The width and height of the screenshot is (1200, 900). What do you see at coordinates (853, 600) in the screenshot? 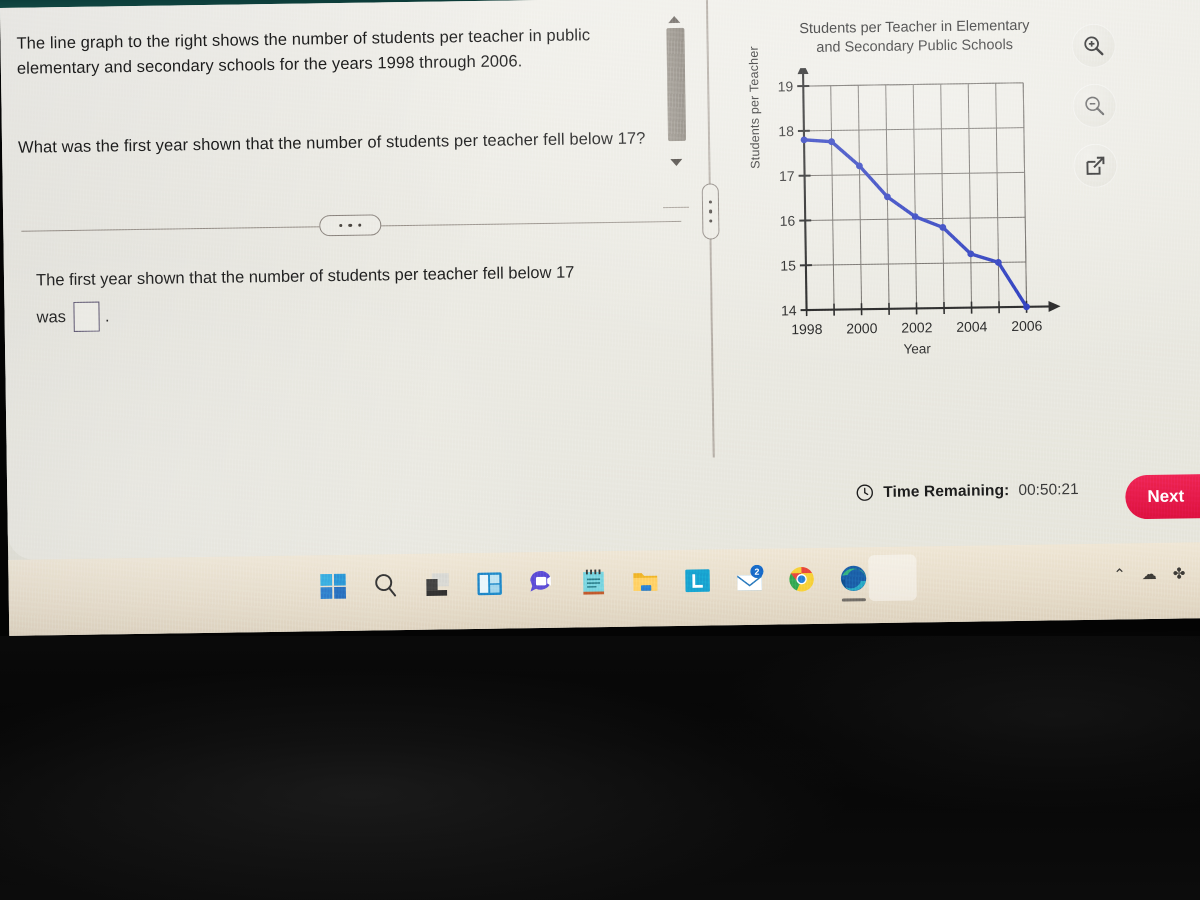
I see `edge-active-indicator` at bounding box center [853, 600].